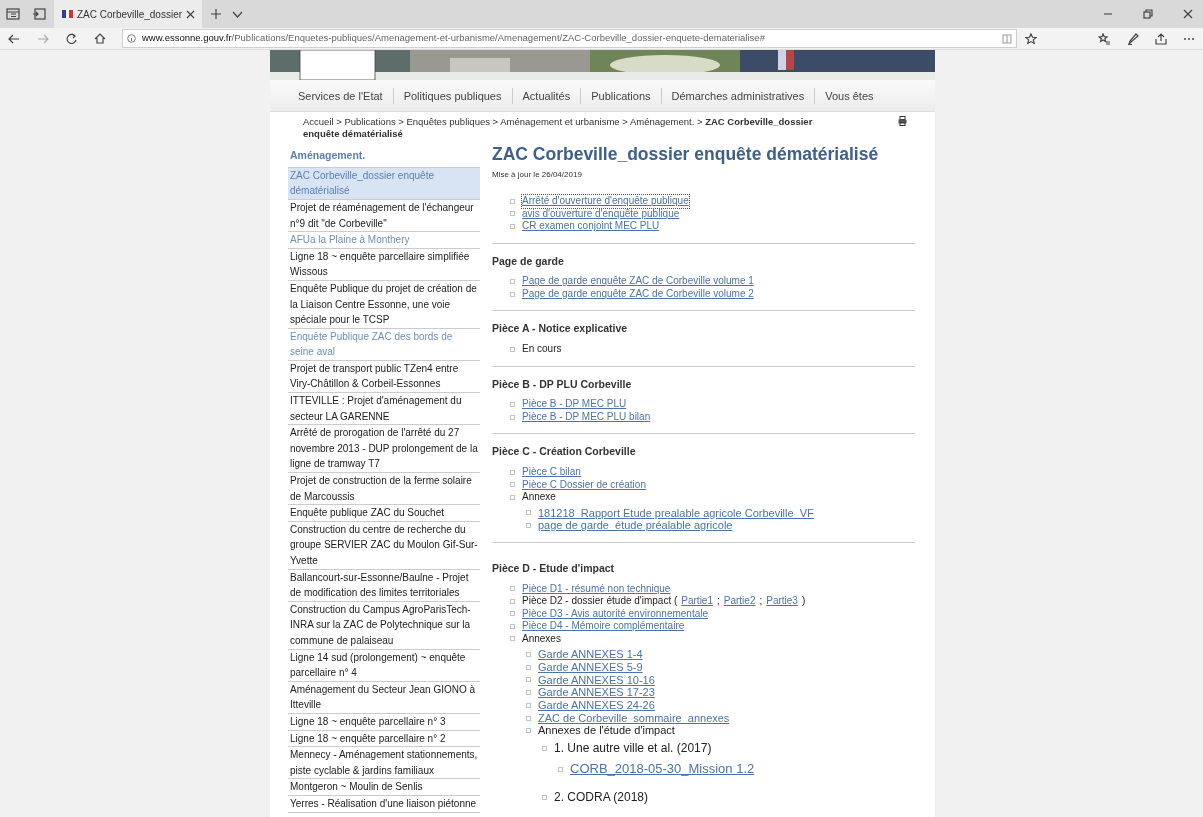 The width and height of the screenshot is (1203, 817). Describe the element at coordinates (384, 377) in the screenshot. I see `sidebar-link: Projet de transport public TZen4 entre Viry-Châtillon & Corbeil-Essonnes` at that location.